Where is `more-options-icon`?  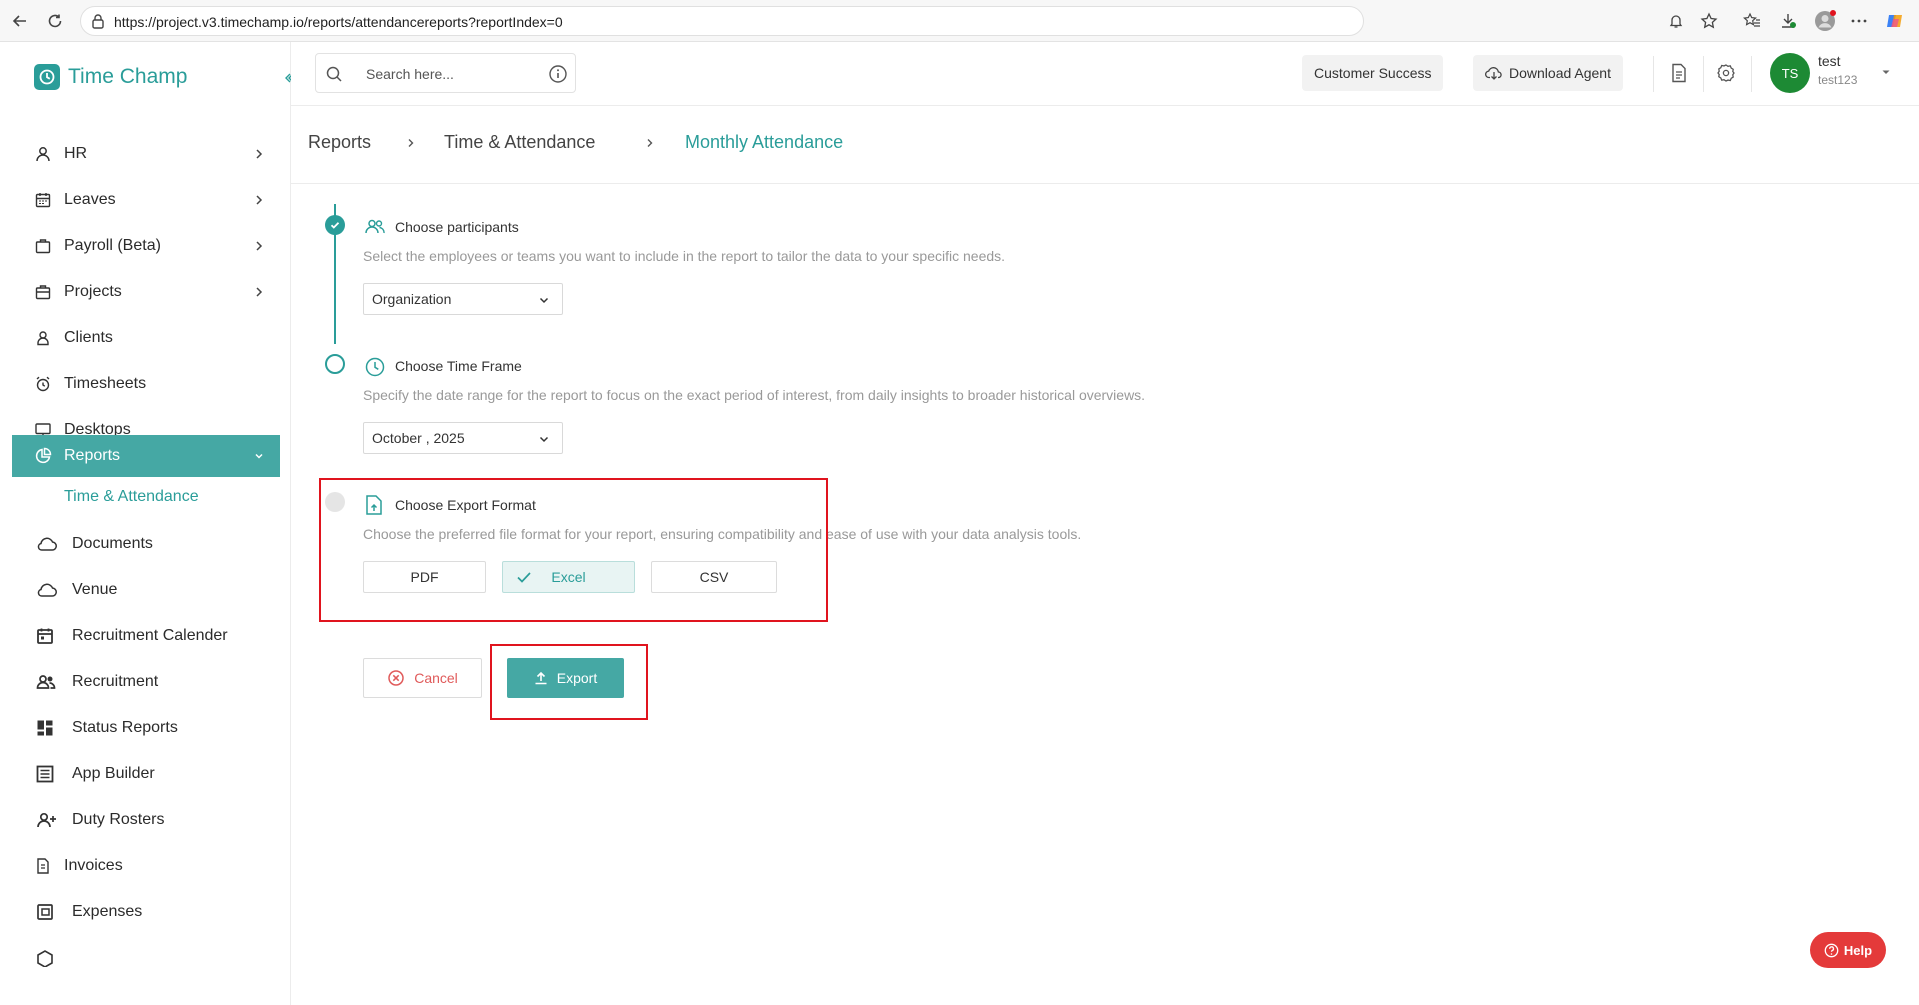 more-options-icon is located at coordinates (1859, 21).